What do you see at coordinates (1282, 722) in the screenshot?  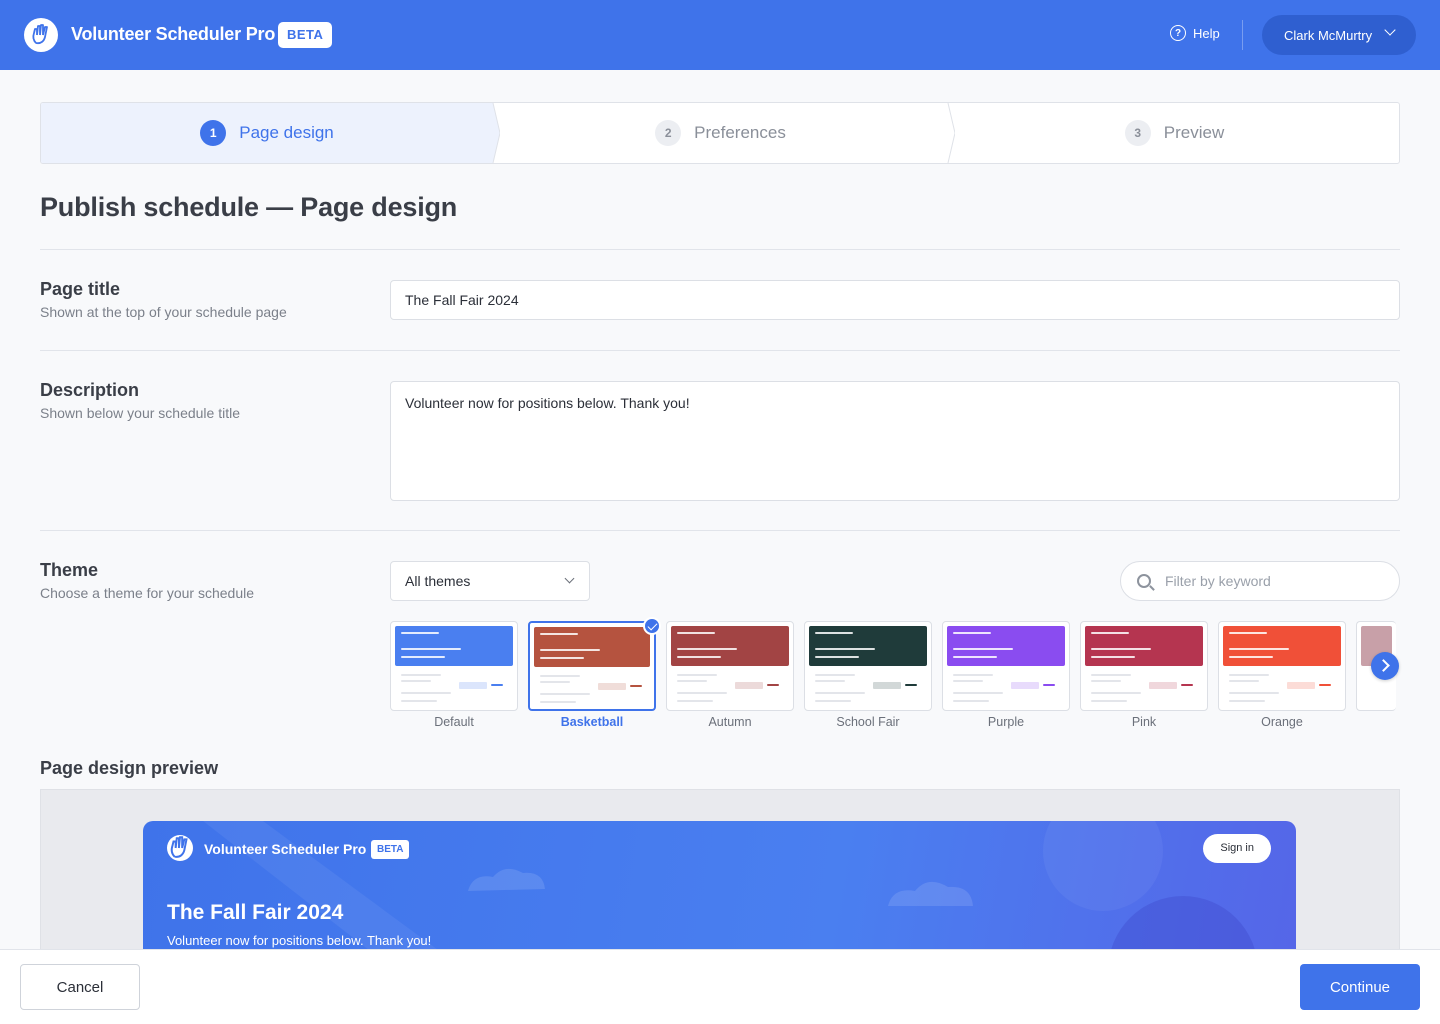 I see `theme-label: Orange` at bounding box center [1282, 722].